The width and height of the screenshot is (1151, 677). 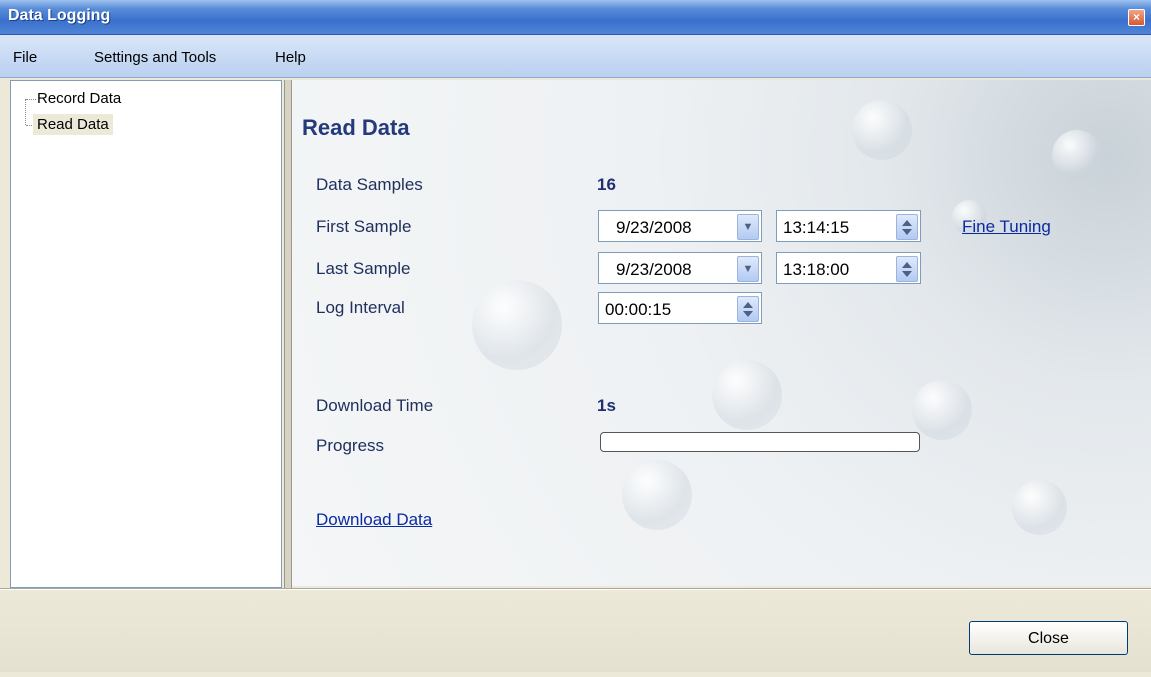 I want to click on progress-bar, so click(x=760, y=442).